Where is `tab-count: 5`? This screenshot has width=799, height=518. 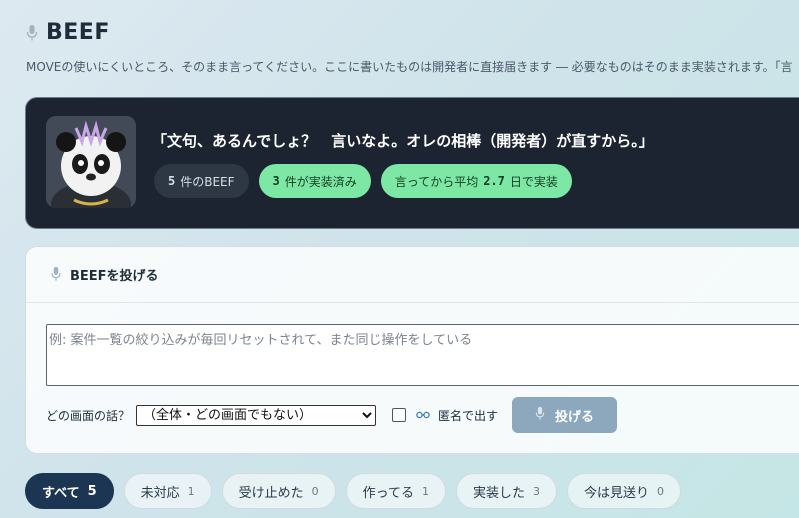
tab-count: 5 is located at coordinates (92, 491).